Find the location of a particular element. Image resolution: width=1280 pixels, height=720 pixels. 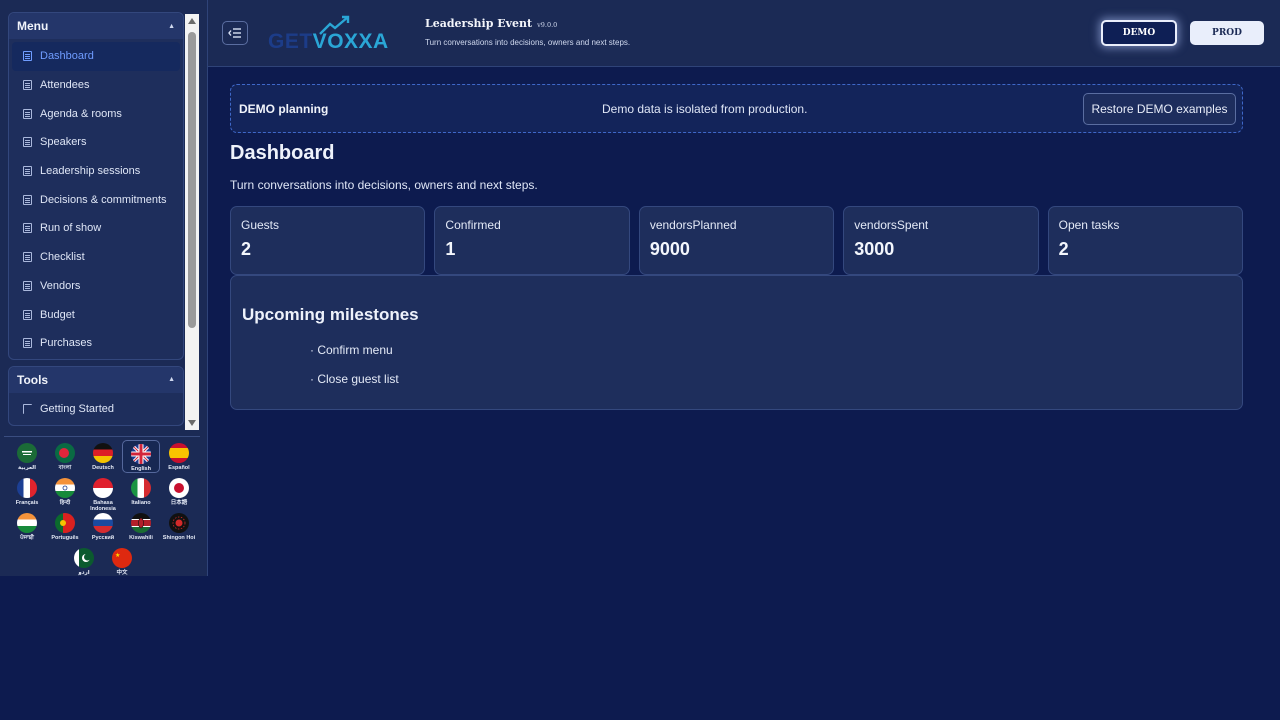

sidebar-item-purchases: Purchases is located at coordinates (96, 343).